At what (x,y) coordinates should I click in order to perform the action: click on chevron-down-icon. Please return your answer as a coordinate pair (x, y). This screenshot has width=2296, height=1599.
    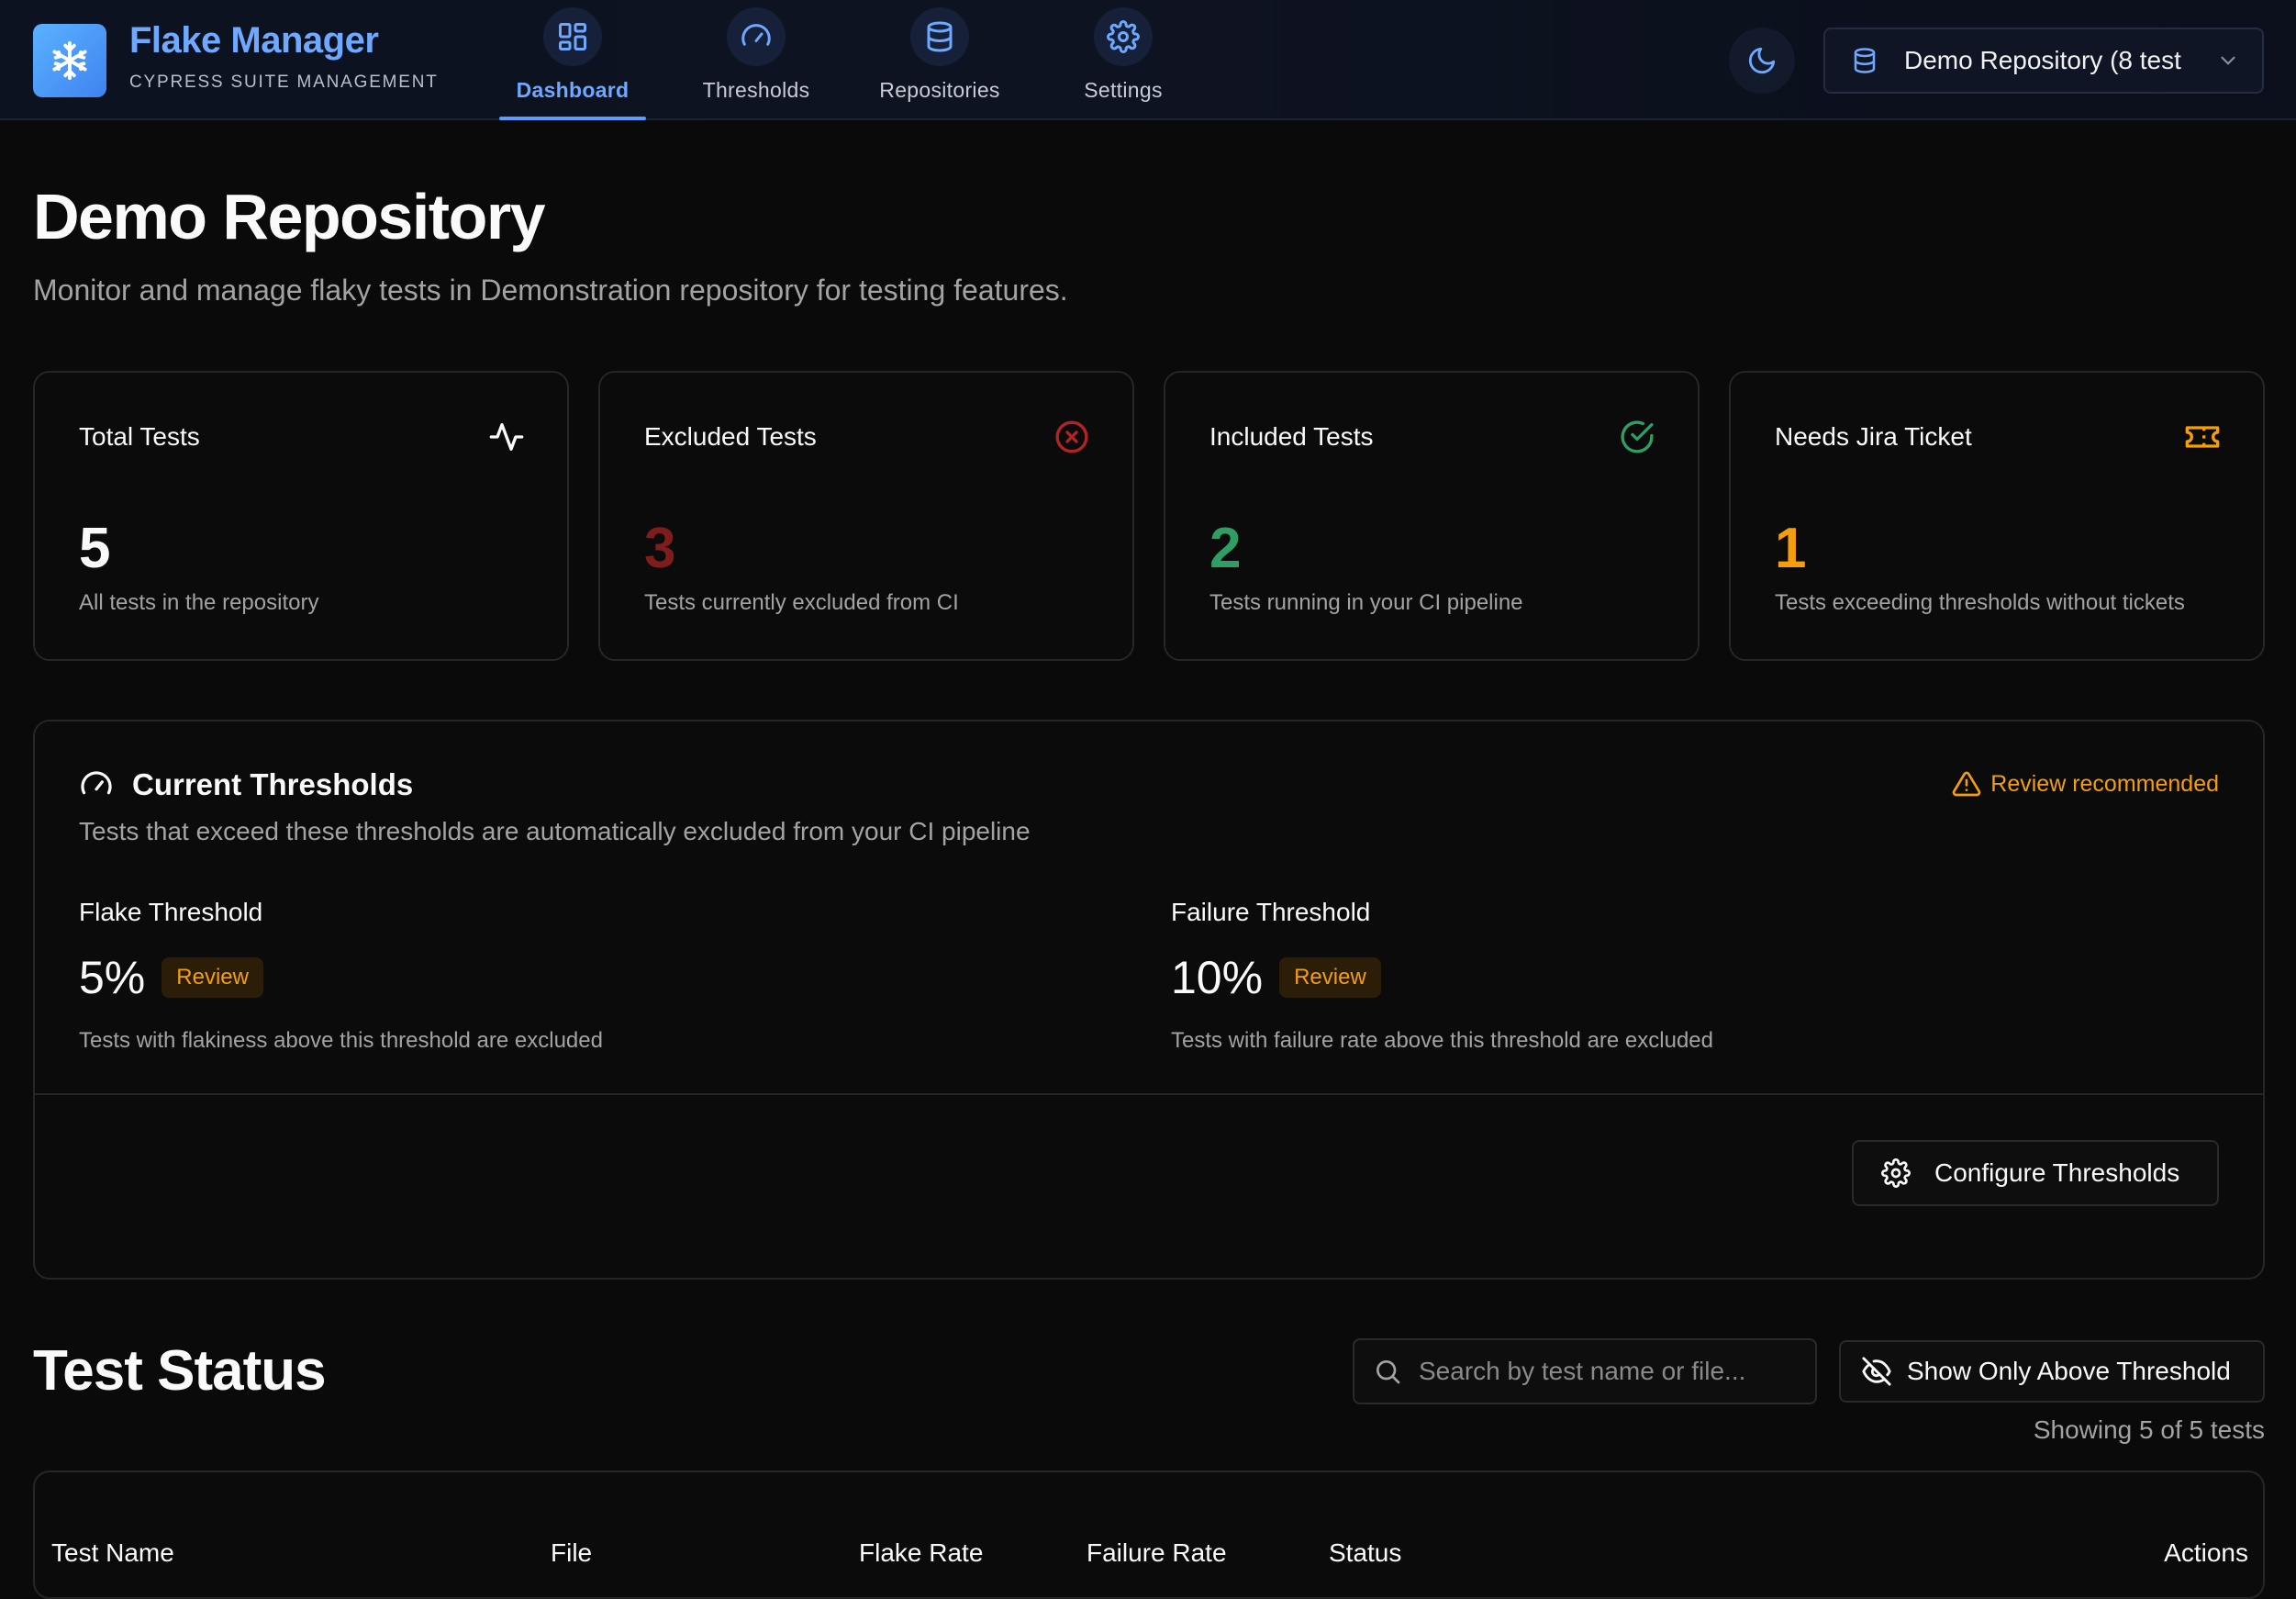
    Looking at the image, I should click on (2228, 60).